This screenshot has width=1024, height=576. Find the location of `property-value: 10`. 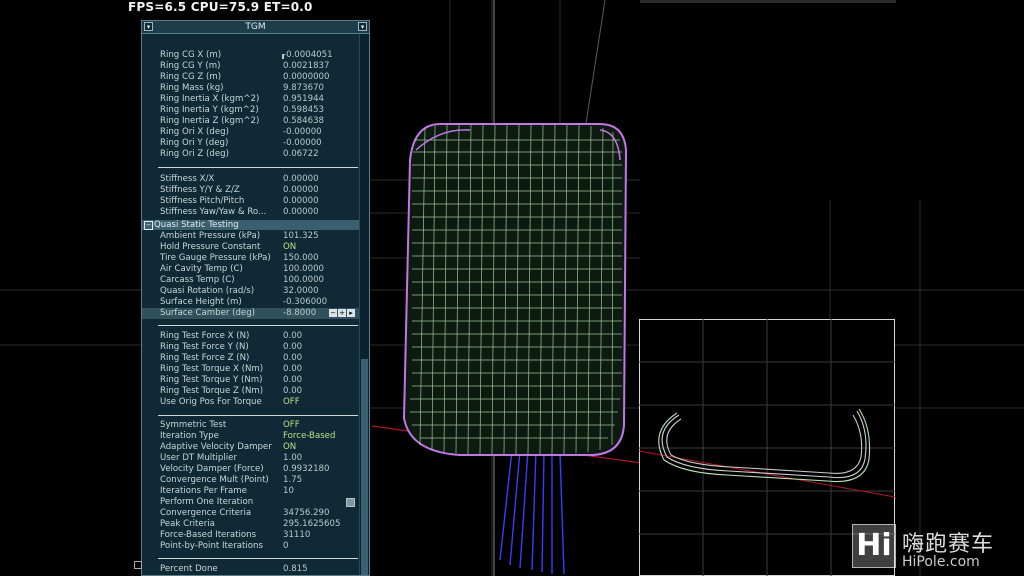

property-value: 10 is located at coordinates (288, 491).